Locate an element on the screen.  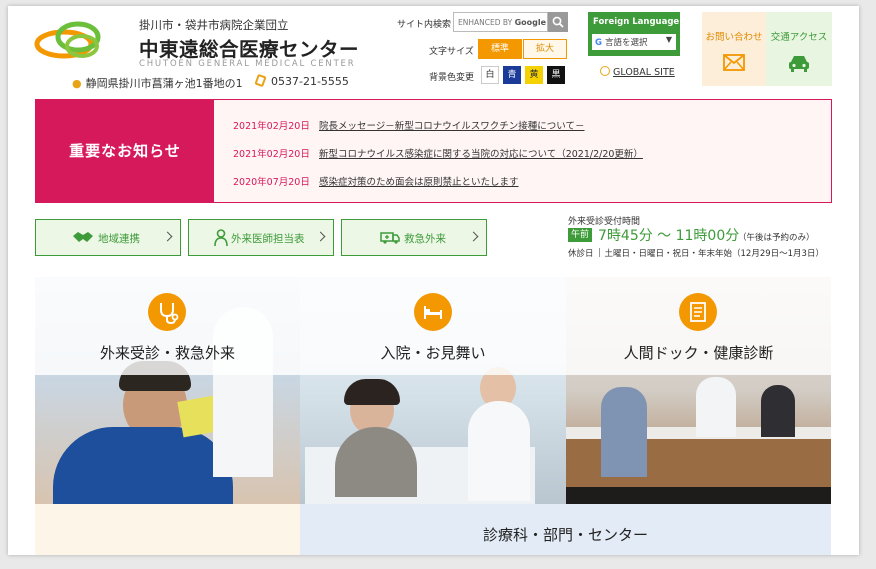
car-icon is located at coordinates (799, 64).